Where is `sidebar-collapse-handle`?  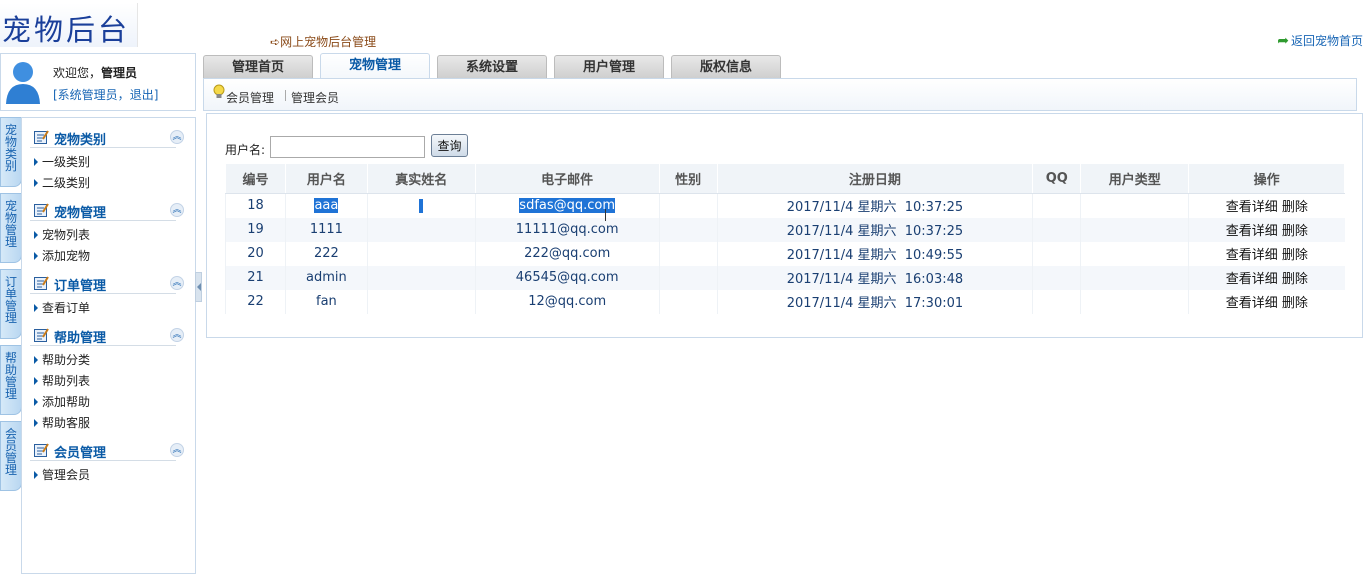 sidebar-collapse-handle is located at coordinates (198, 287).